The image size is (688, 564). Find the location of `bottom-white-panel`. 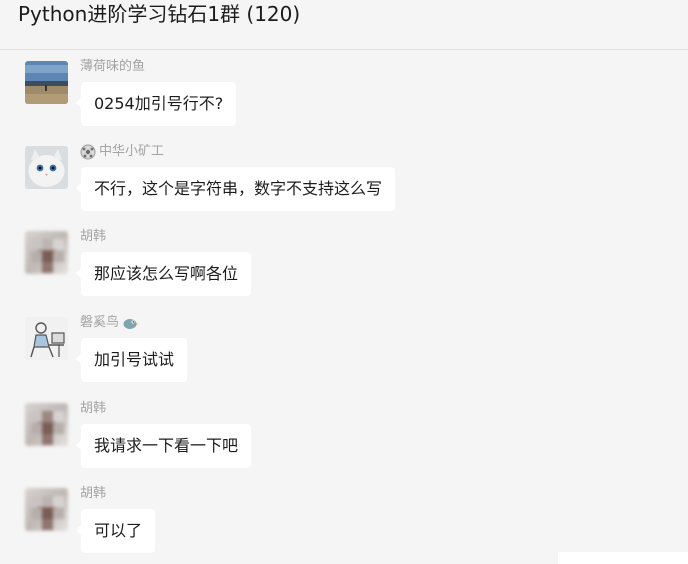

bottom-white-panel is located at coordinates (623, 558).